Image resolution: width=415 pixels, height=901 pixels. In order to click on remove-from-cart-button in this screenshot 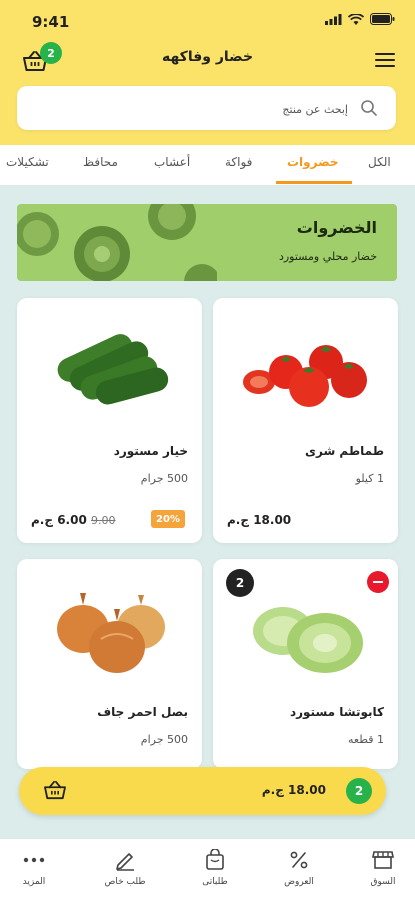, I will do `click(378, 582)`.